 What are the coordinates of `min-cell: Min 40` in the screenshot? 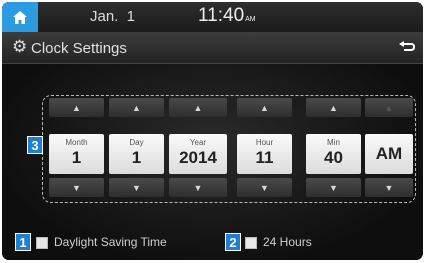 It's located at (333, 154).